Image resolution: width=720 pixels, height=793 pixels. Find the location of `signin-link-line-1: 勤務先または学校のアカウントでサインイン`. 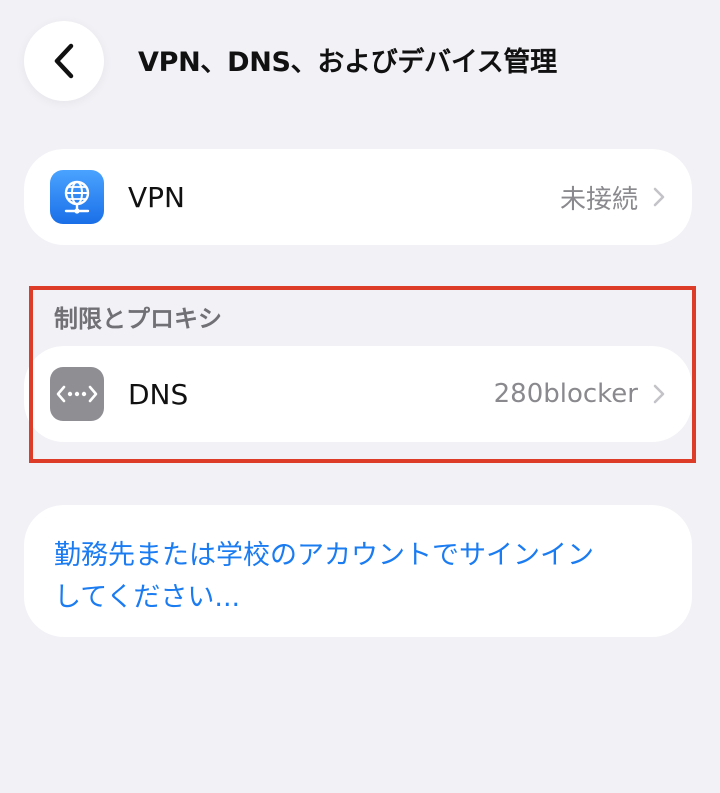

signin-link-line-1: 勤務先または学校のアカウントでサインイン is located at coordinates (358, 556).